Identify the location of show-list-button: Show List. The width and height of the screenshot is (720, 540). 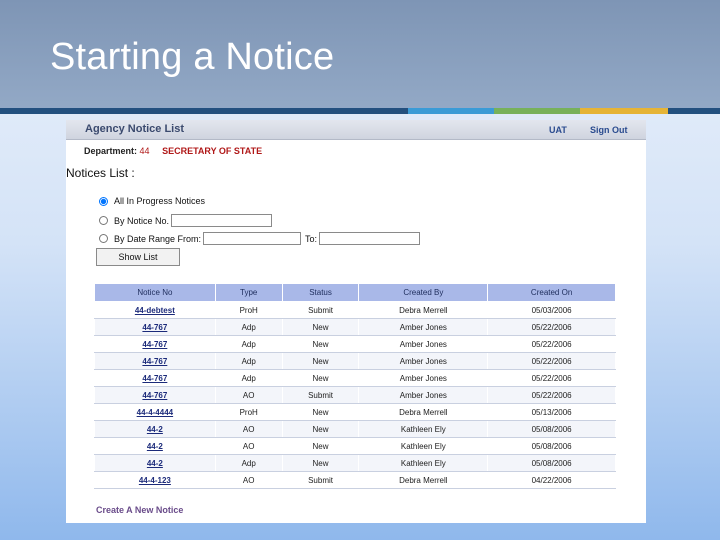
(138, 257).